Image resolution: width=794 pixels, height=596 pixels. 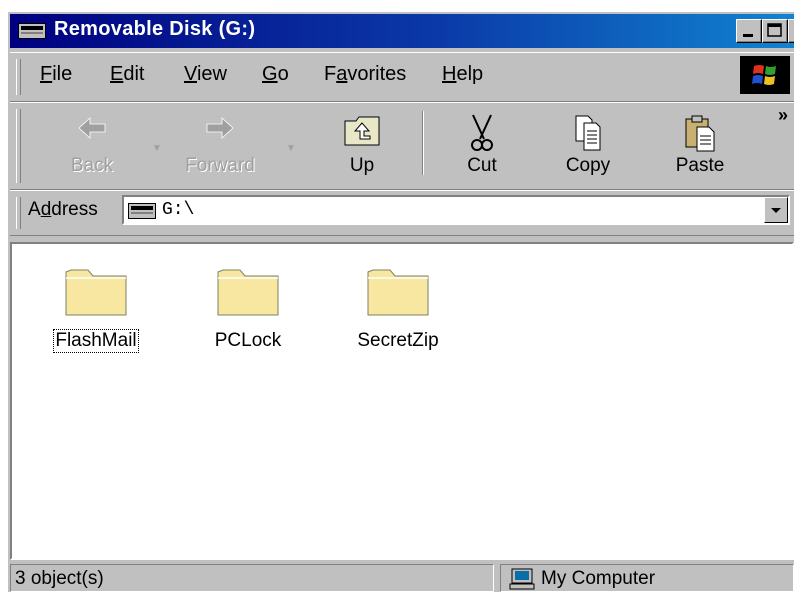 What do you see at coordinates (362, 131) in the screenshot?
I see `up-folder-icon` at bounding box center [362, 131].